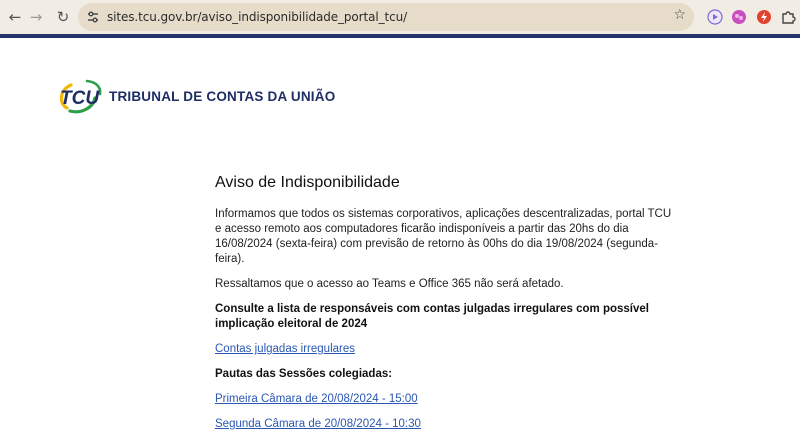 This screenshot has width=800, height=437. I want to click on segunda-camara-link: Segunda Câmara de 20/08/2024 - 10:30, so click(445, 424).